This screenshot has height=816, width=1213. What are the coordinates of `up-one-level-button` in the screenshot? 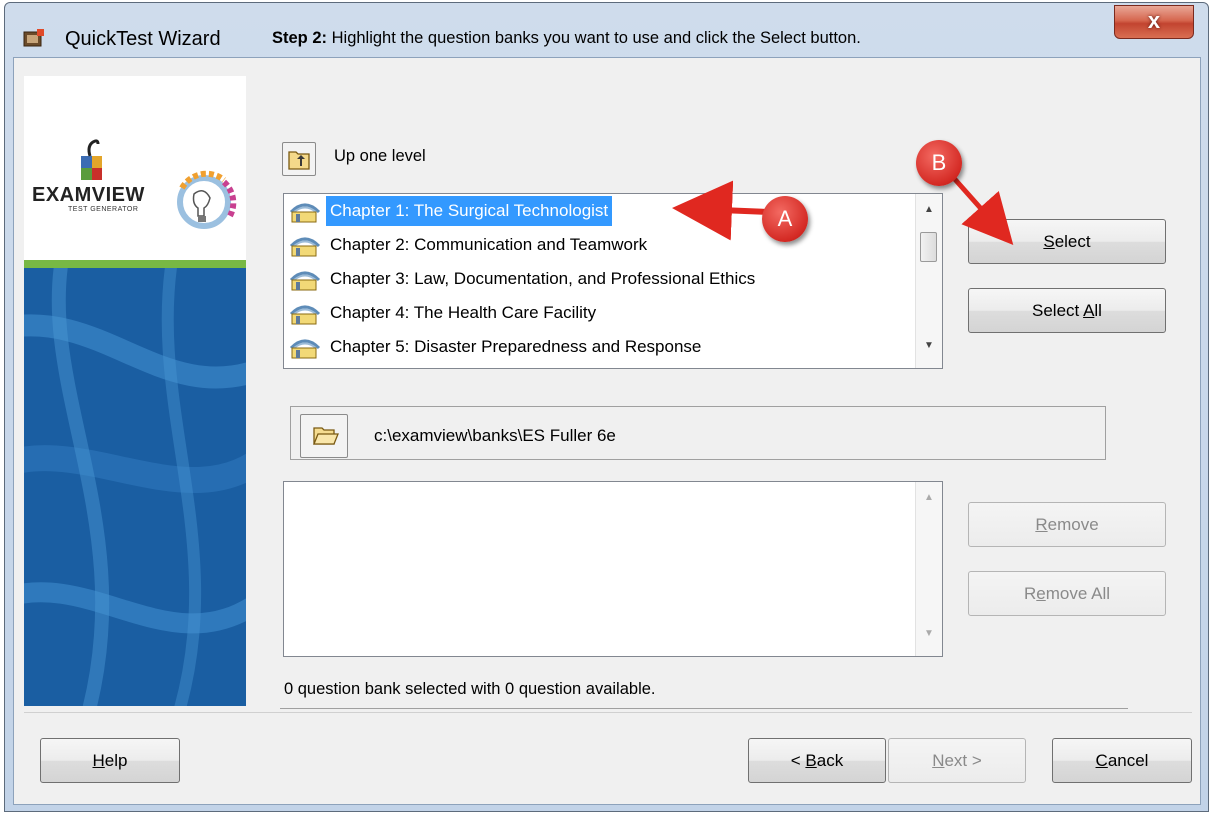 It's located at (299, 159).